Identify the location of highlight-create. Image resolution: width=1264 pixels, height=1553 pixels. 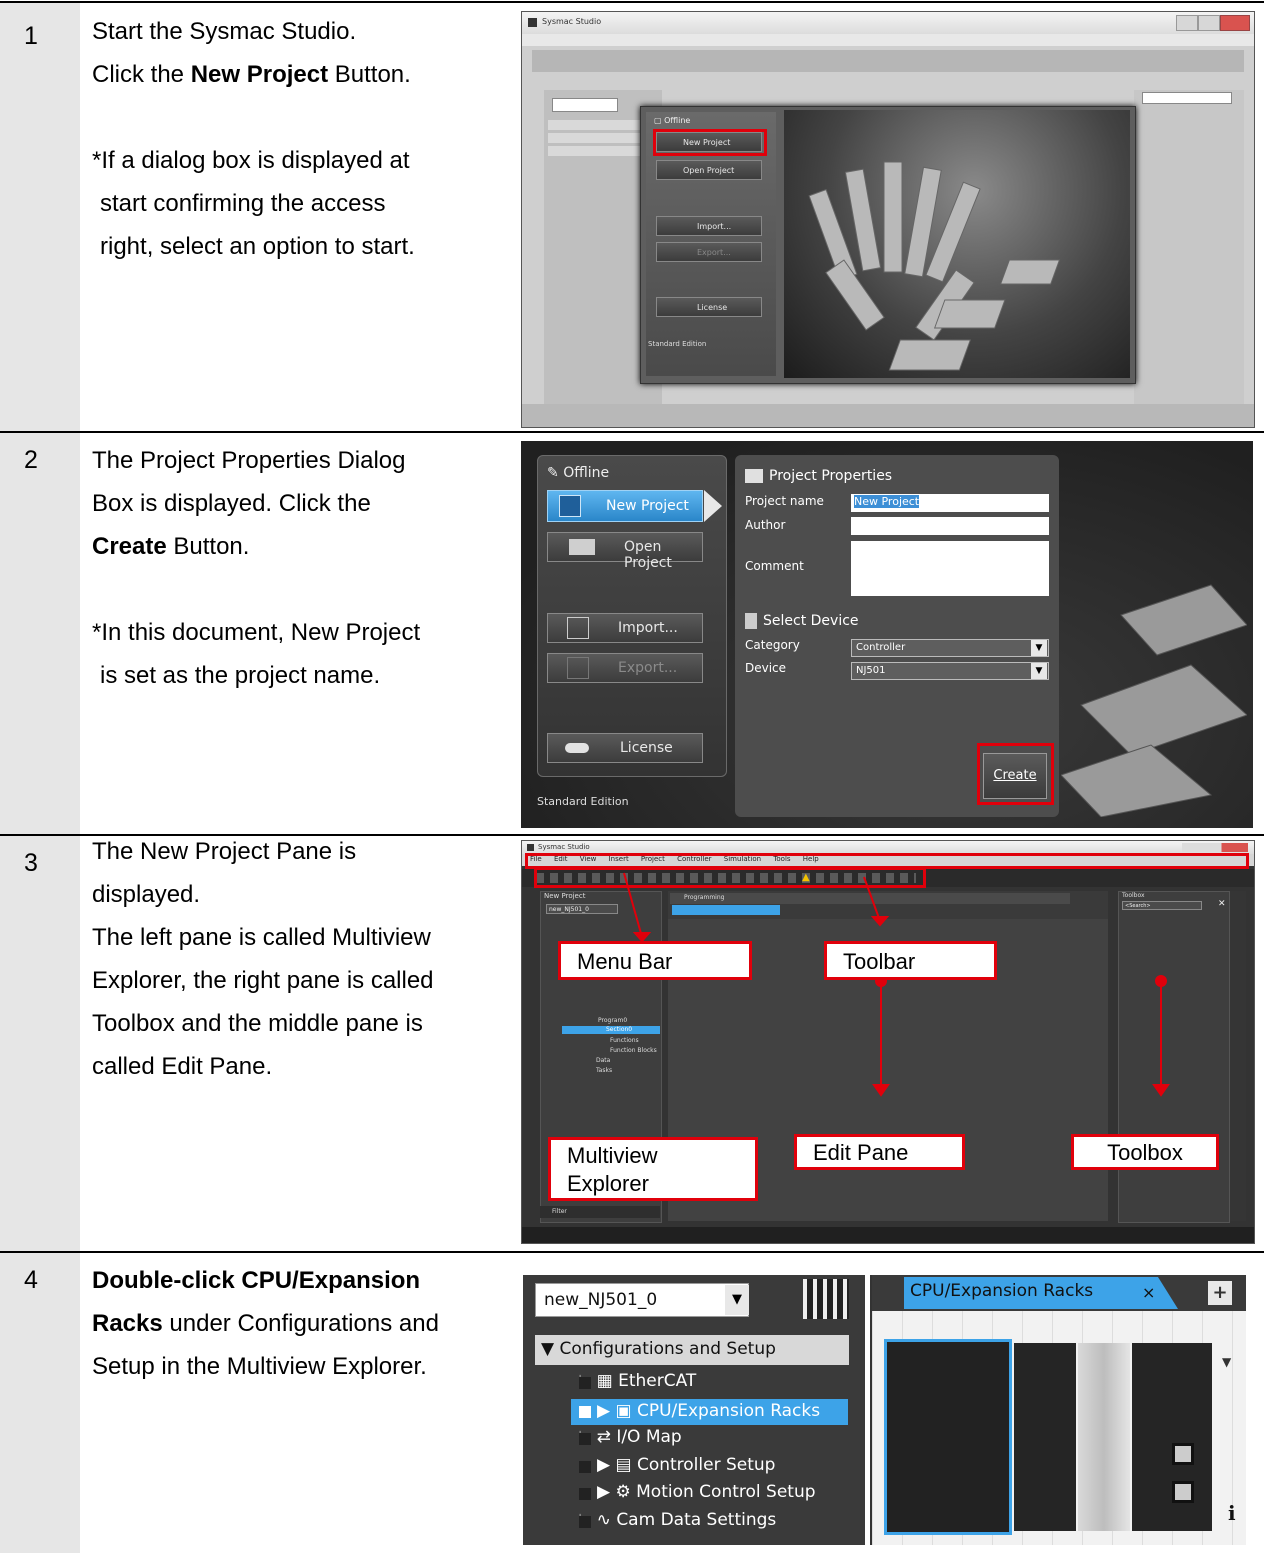
(1015, 774).